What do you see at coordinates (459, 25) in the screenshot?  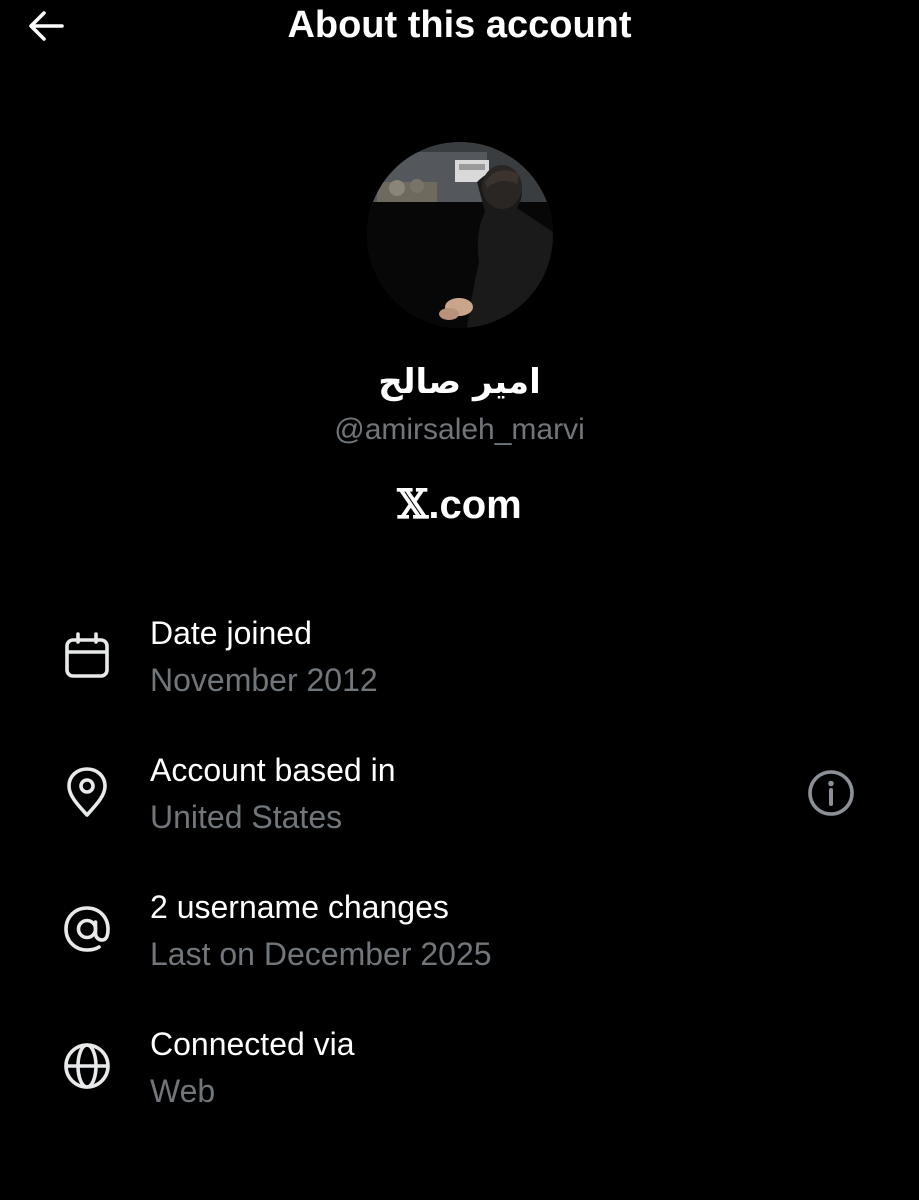 I see `page-title: About this account` at bounding box center [459, 25].